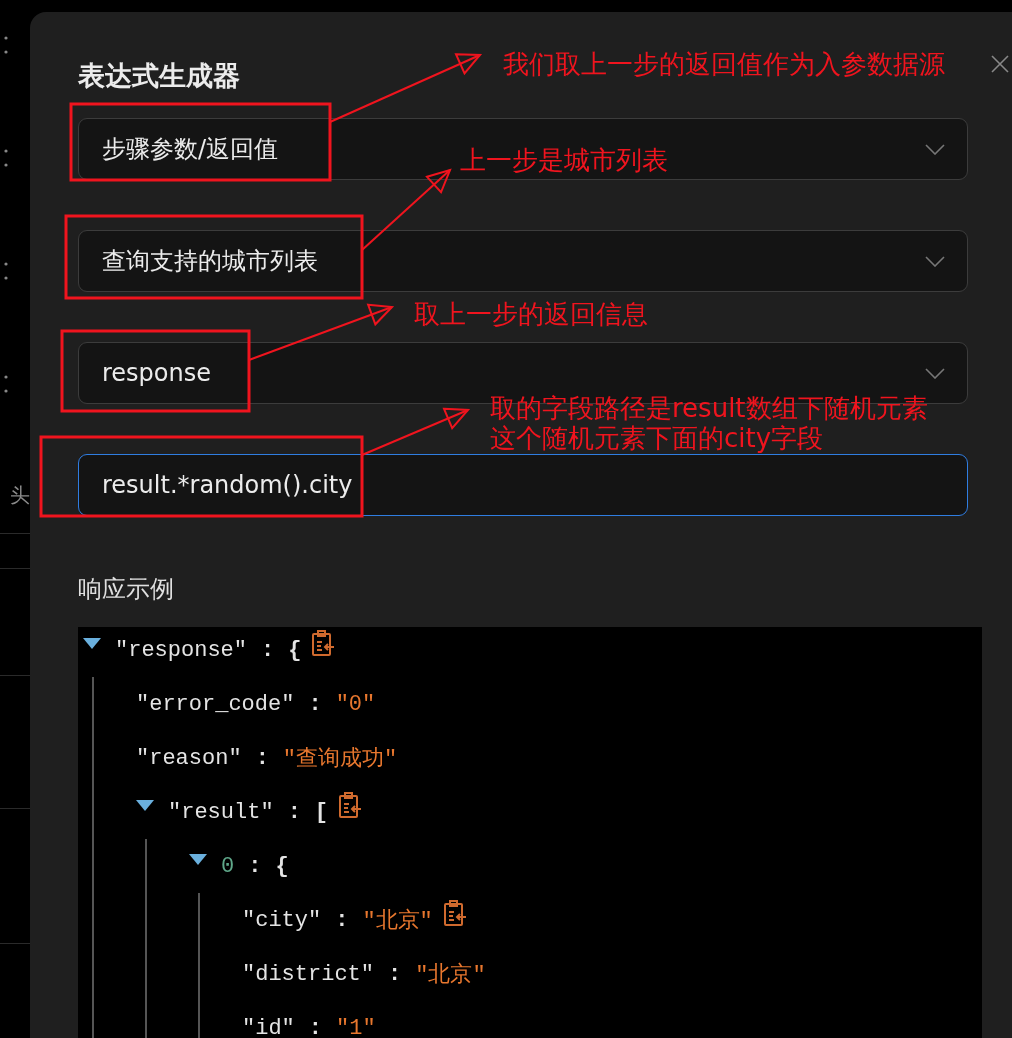 The width and height of the screenshot is (1012, 1038). I want to click on dialog-title: 表达式生成器, so click(159, 76).